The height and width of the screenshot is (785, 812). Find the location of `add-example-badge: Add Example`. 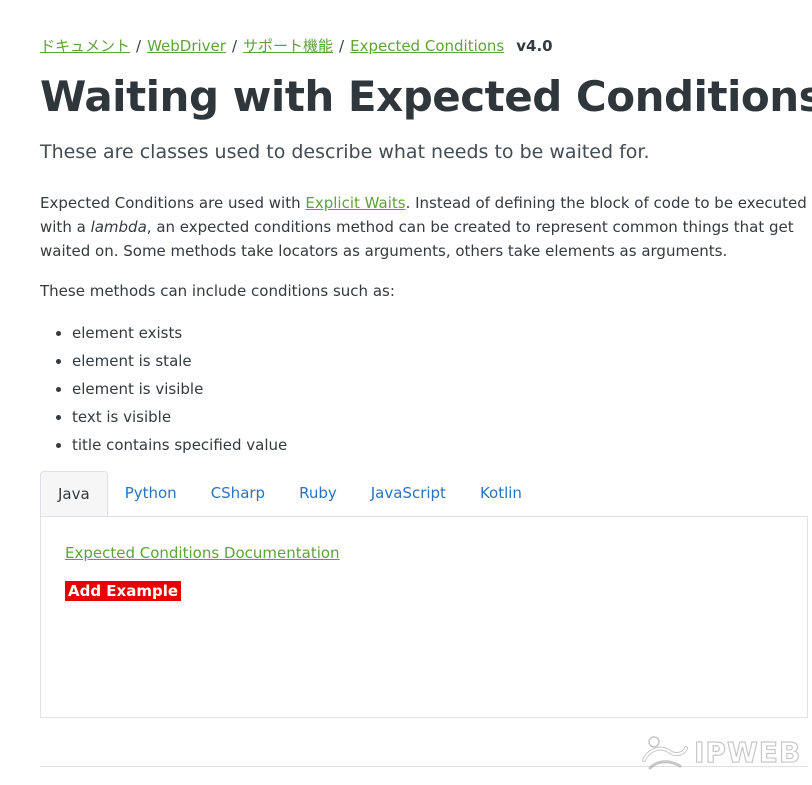

add-example-badge: Add Example is located at coordinates (123, 591).